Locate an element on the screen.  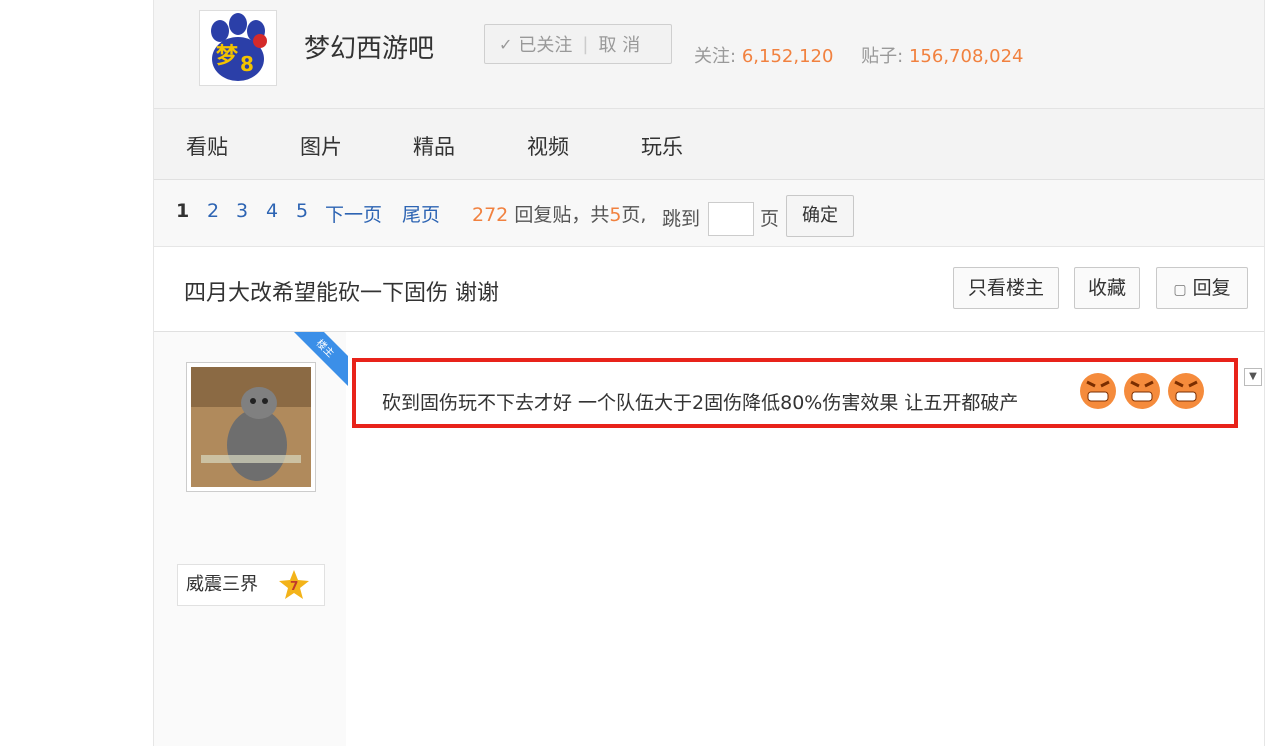
unfollow-button: 取 消 is located at coordinates (619, 44).